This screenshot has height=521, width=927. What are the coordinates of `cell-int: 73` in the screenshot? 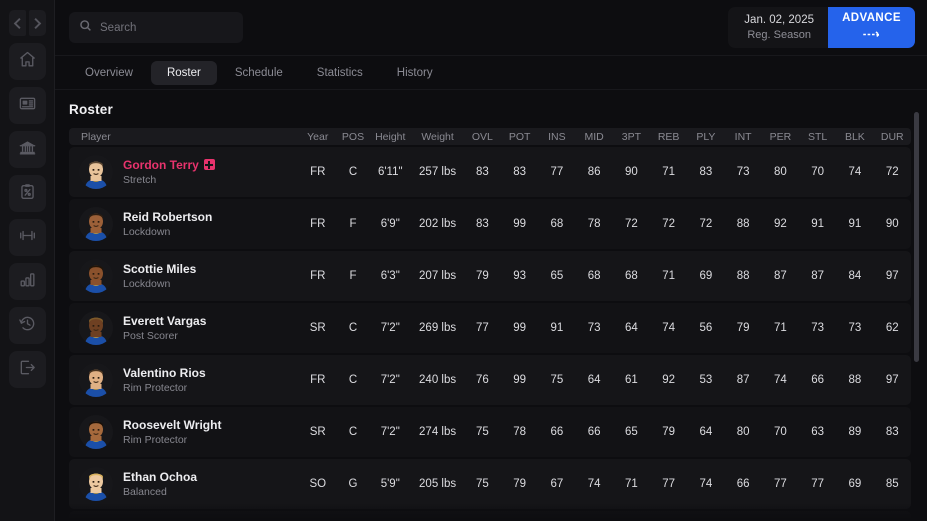 It's located at (743, 172).